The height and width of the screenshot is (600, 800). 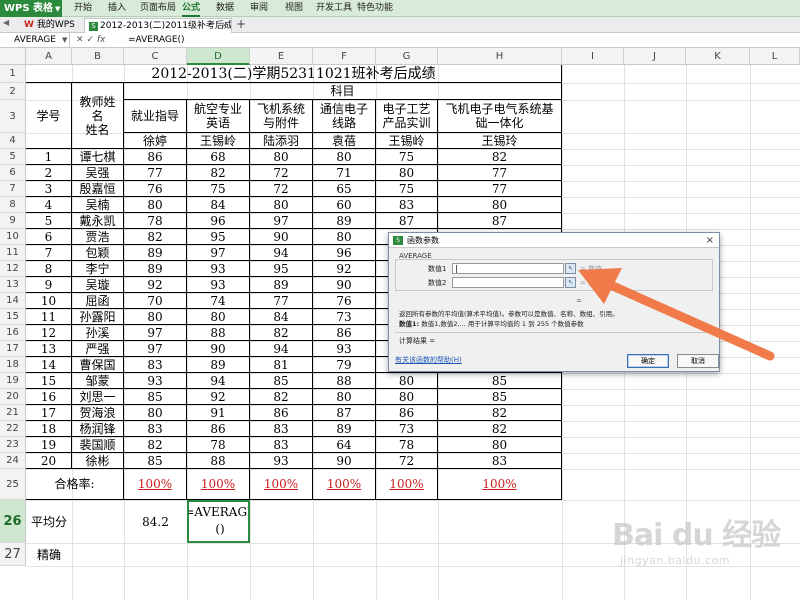 I want to click on student-name-cell: 谭七棋, so click(x=98, y=157).